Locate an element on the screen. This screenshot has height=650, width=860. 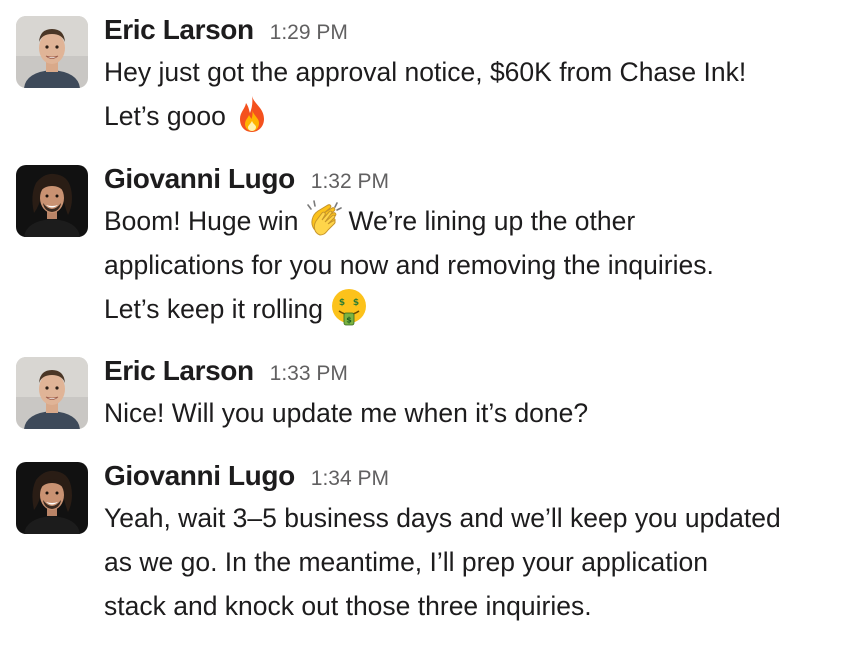
message-timestamp: 1:33 PM is located at coordinates (309, 374).